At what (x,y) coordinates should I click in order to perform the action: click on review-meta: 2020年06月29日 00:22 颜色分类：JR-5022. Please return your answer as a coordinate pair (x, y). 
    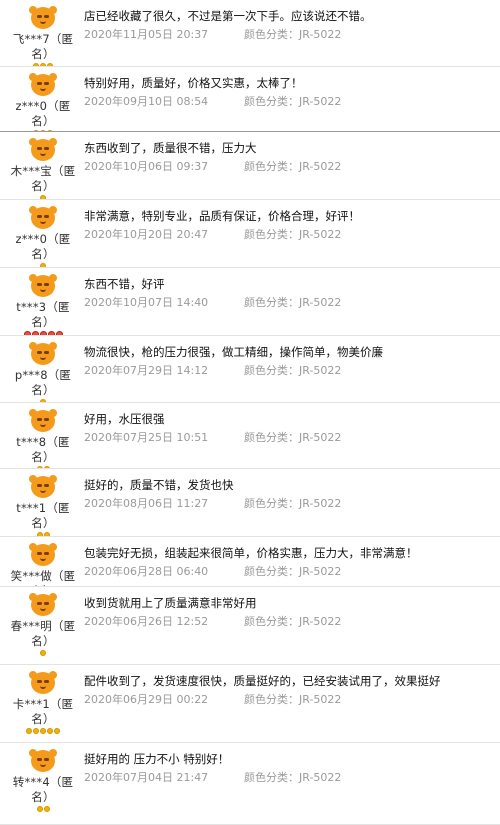
    Looking at the image, I should click on (292, 700).